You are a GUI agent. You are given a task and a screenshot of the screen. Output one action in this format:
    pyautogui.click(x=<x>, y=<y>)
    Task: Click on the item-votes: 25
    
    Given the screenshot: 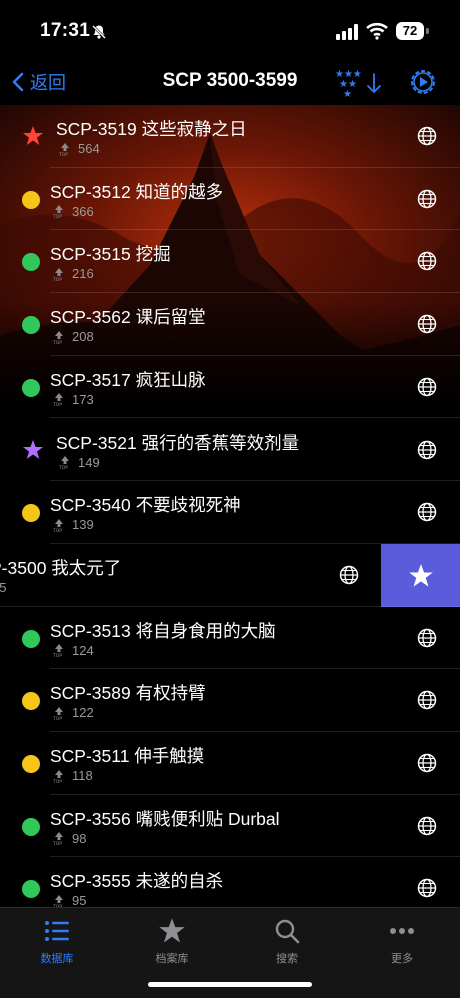 What is the action you would take?
    pyautogui.click(x=3, y=587)
    